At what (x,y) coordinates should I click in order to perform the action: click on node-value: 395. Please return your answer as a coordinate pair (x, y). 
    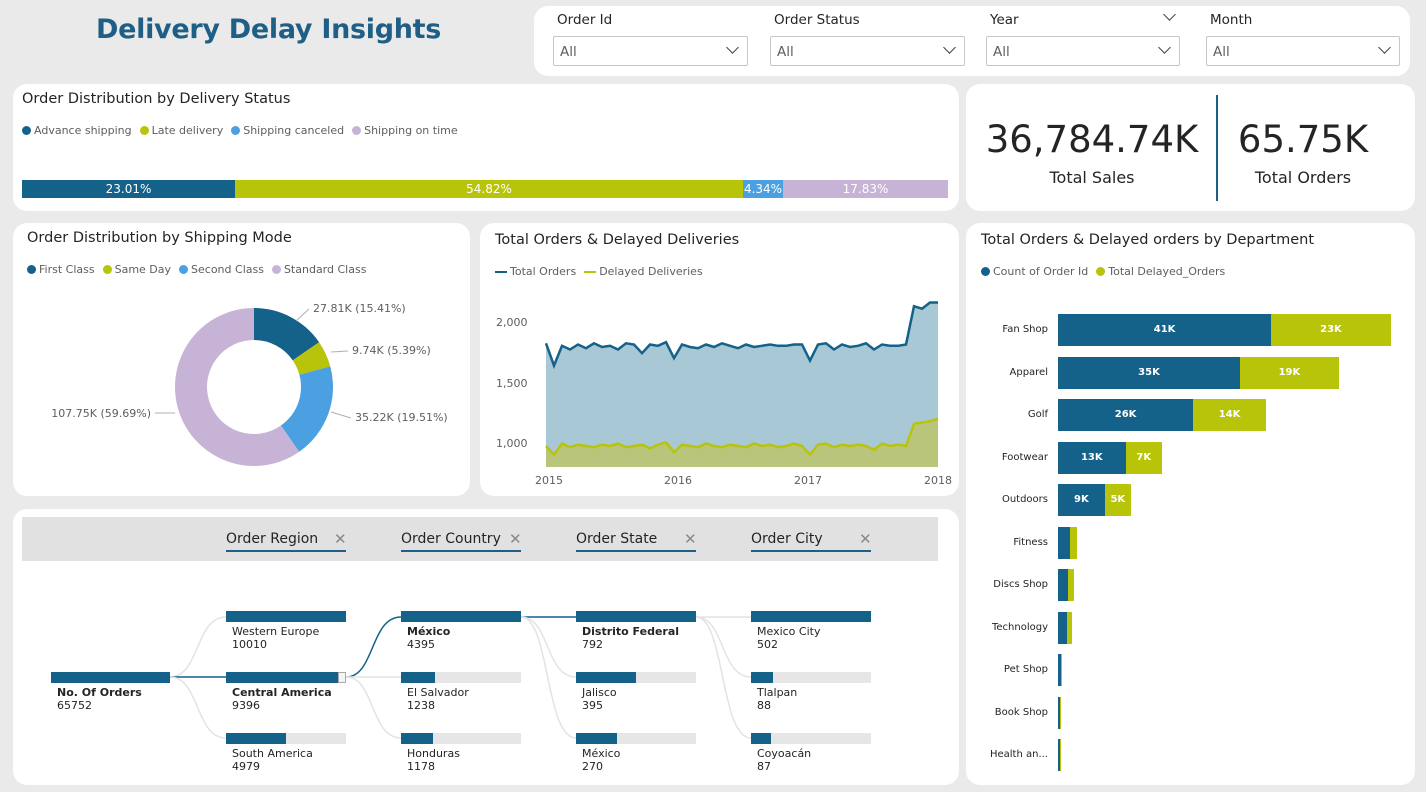
    Looking at the image, I should click on (592, 705).